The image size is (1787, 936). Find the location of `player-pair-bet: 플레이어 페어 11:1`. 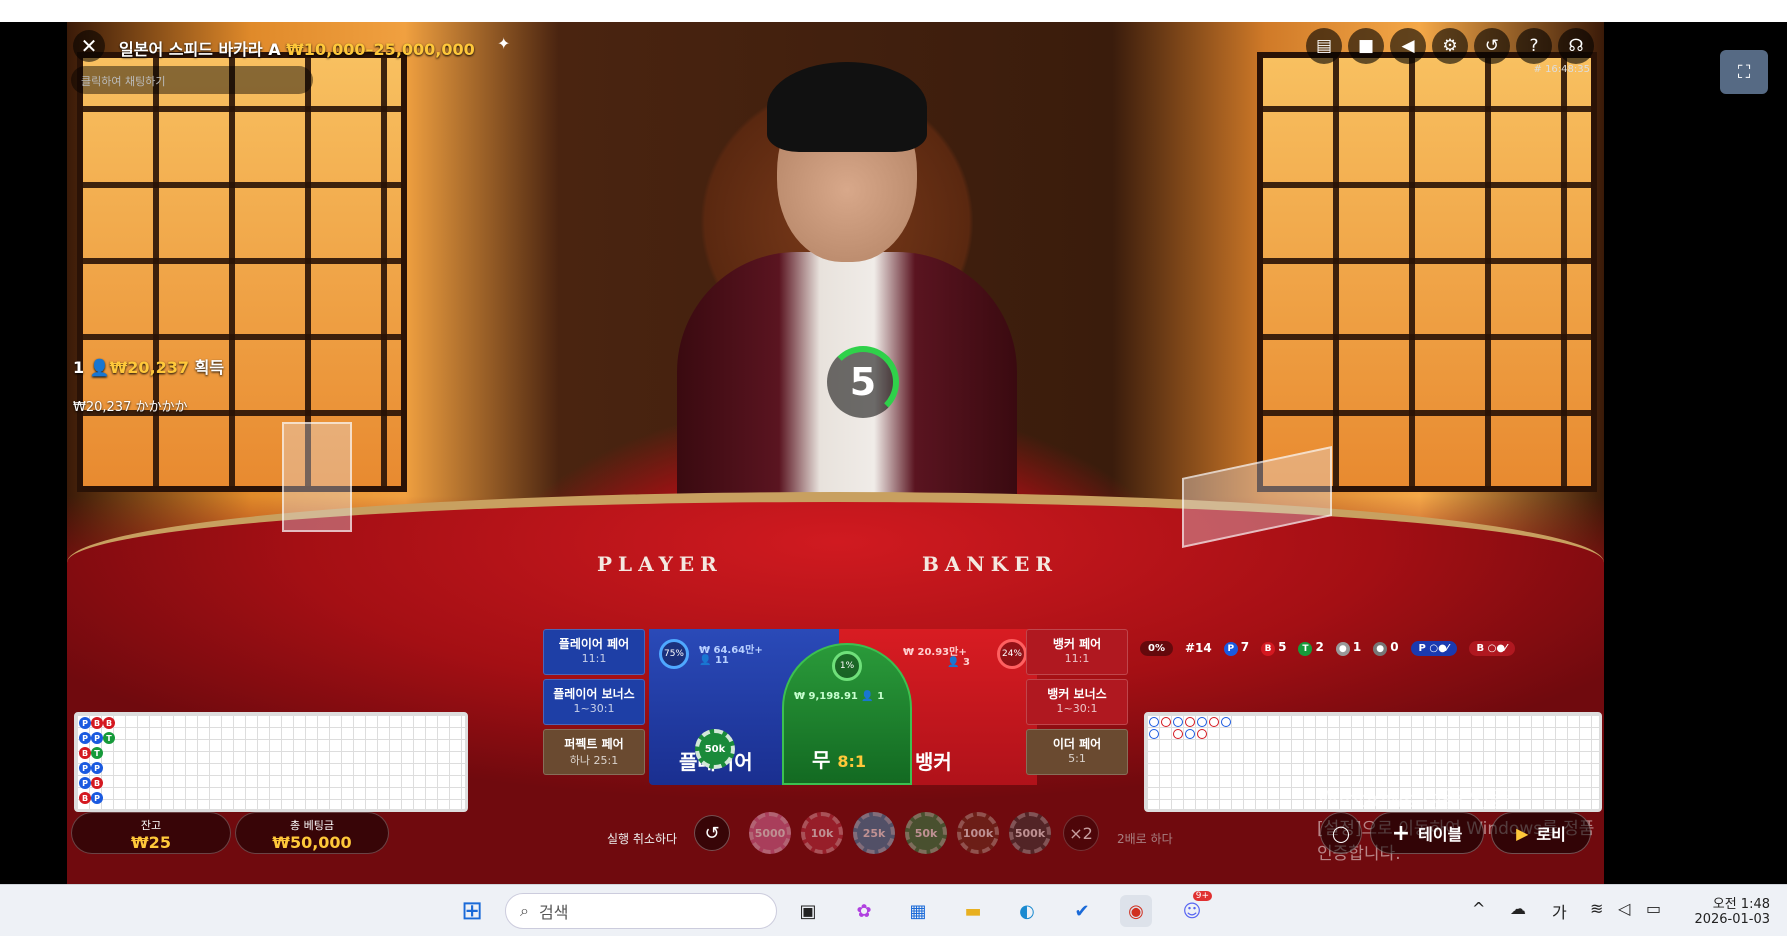

player-pair-bet: 플레이어 페어 11:1 is located at coordinates (594, 652).